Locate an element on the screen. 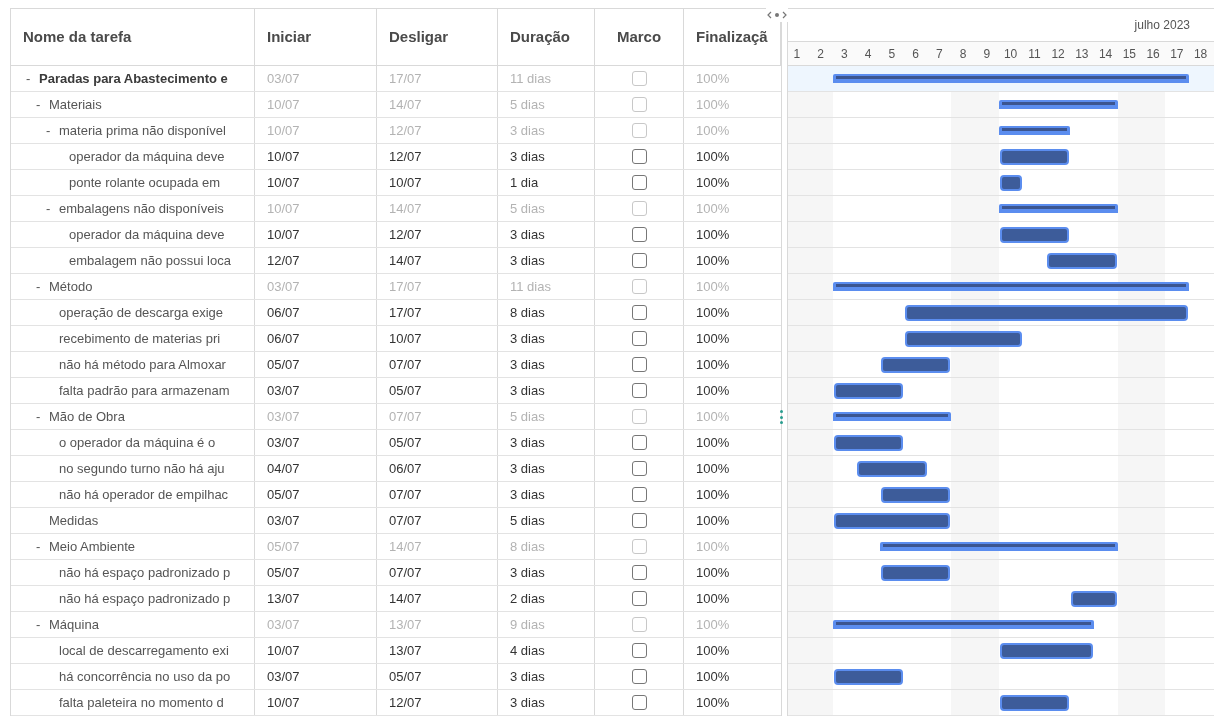  day-label: 5 is located at coordinates (892, 54).